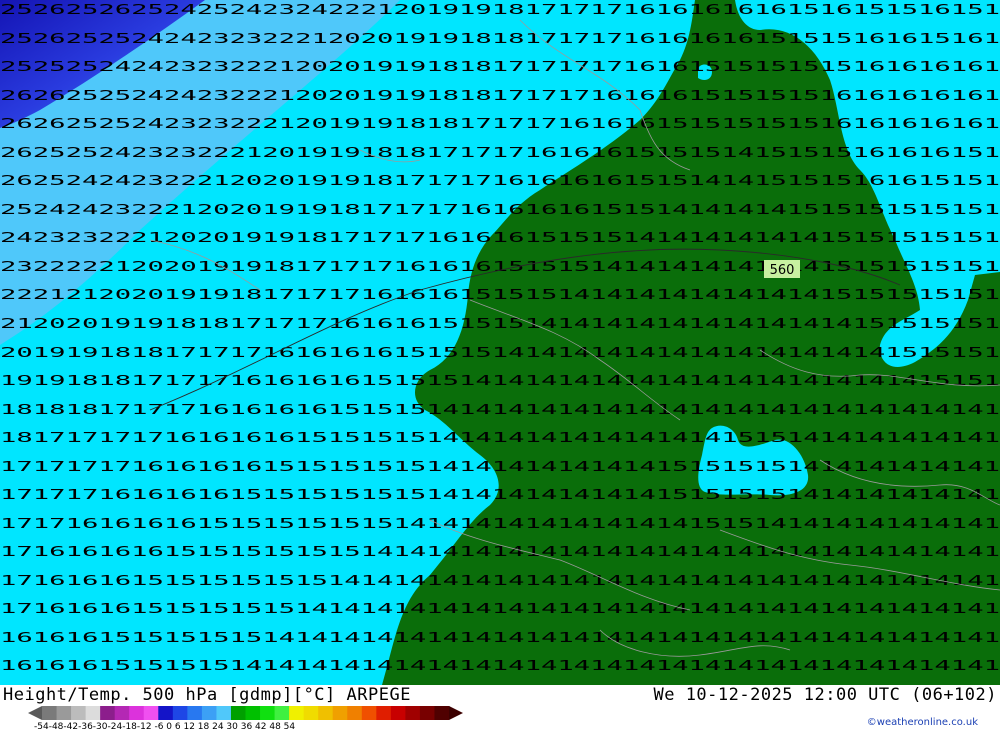 The height and width of the screenshot is (733, 1000). Describe the element at coordinates (825, 695) in the screenshot. I see `map-datetime: We 10-12-2025 12:00 UTC (06+102)` at that location.